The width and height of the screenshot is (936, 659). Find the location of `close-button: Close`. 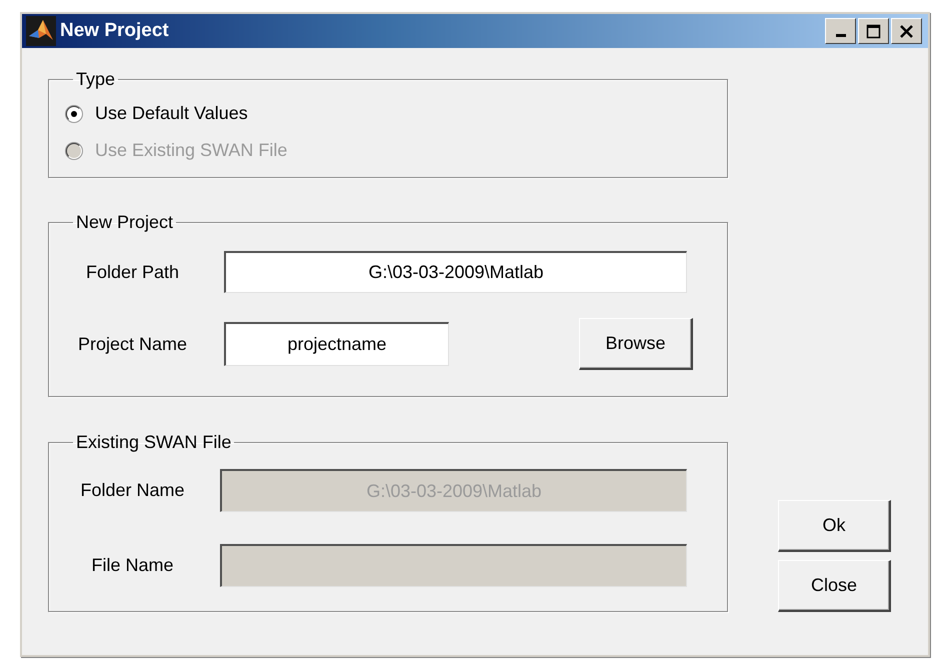

close-button: Close is located at coordinates (834, 586).